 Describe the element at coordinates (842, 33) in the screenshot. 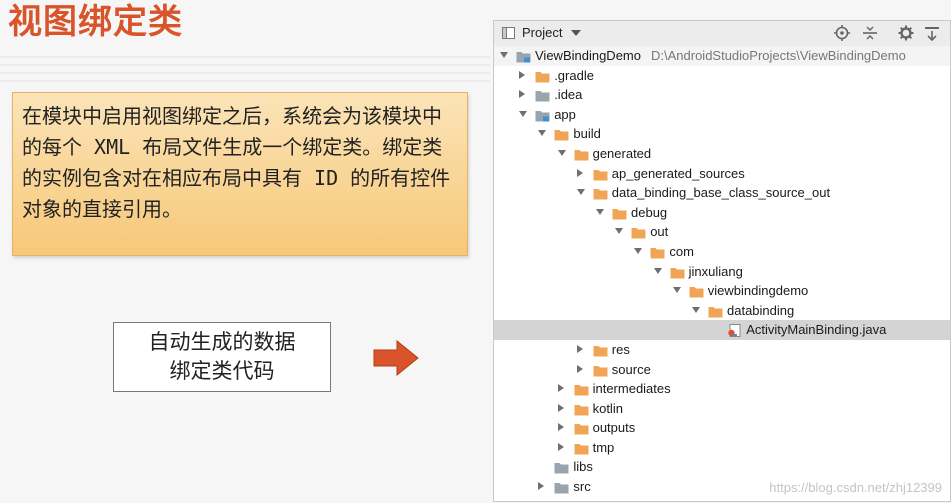

I see `locate-icon` at that location.